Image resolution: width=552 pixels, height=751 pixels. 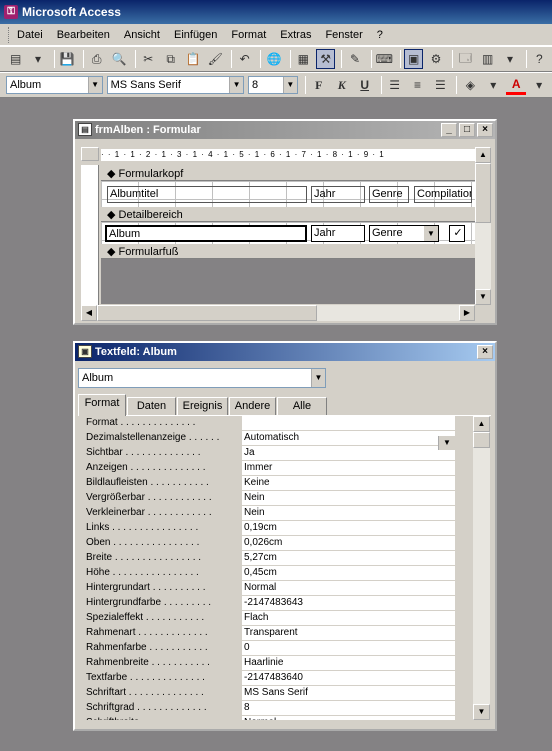 What do you see at coordinates (338, 194) in the screenshot?
I see `label-jahr: Jahr` at bounding box center [338, 194].